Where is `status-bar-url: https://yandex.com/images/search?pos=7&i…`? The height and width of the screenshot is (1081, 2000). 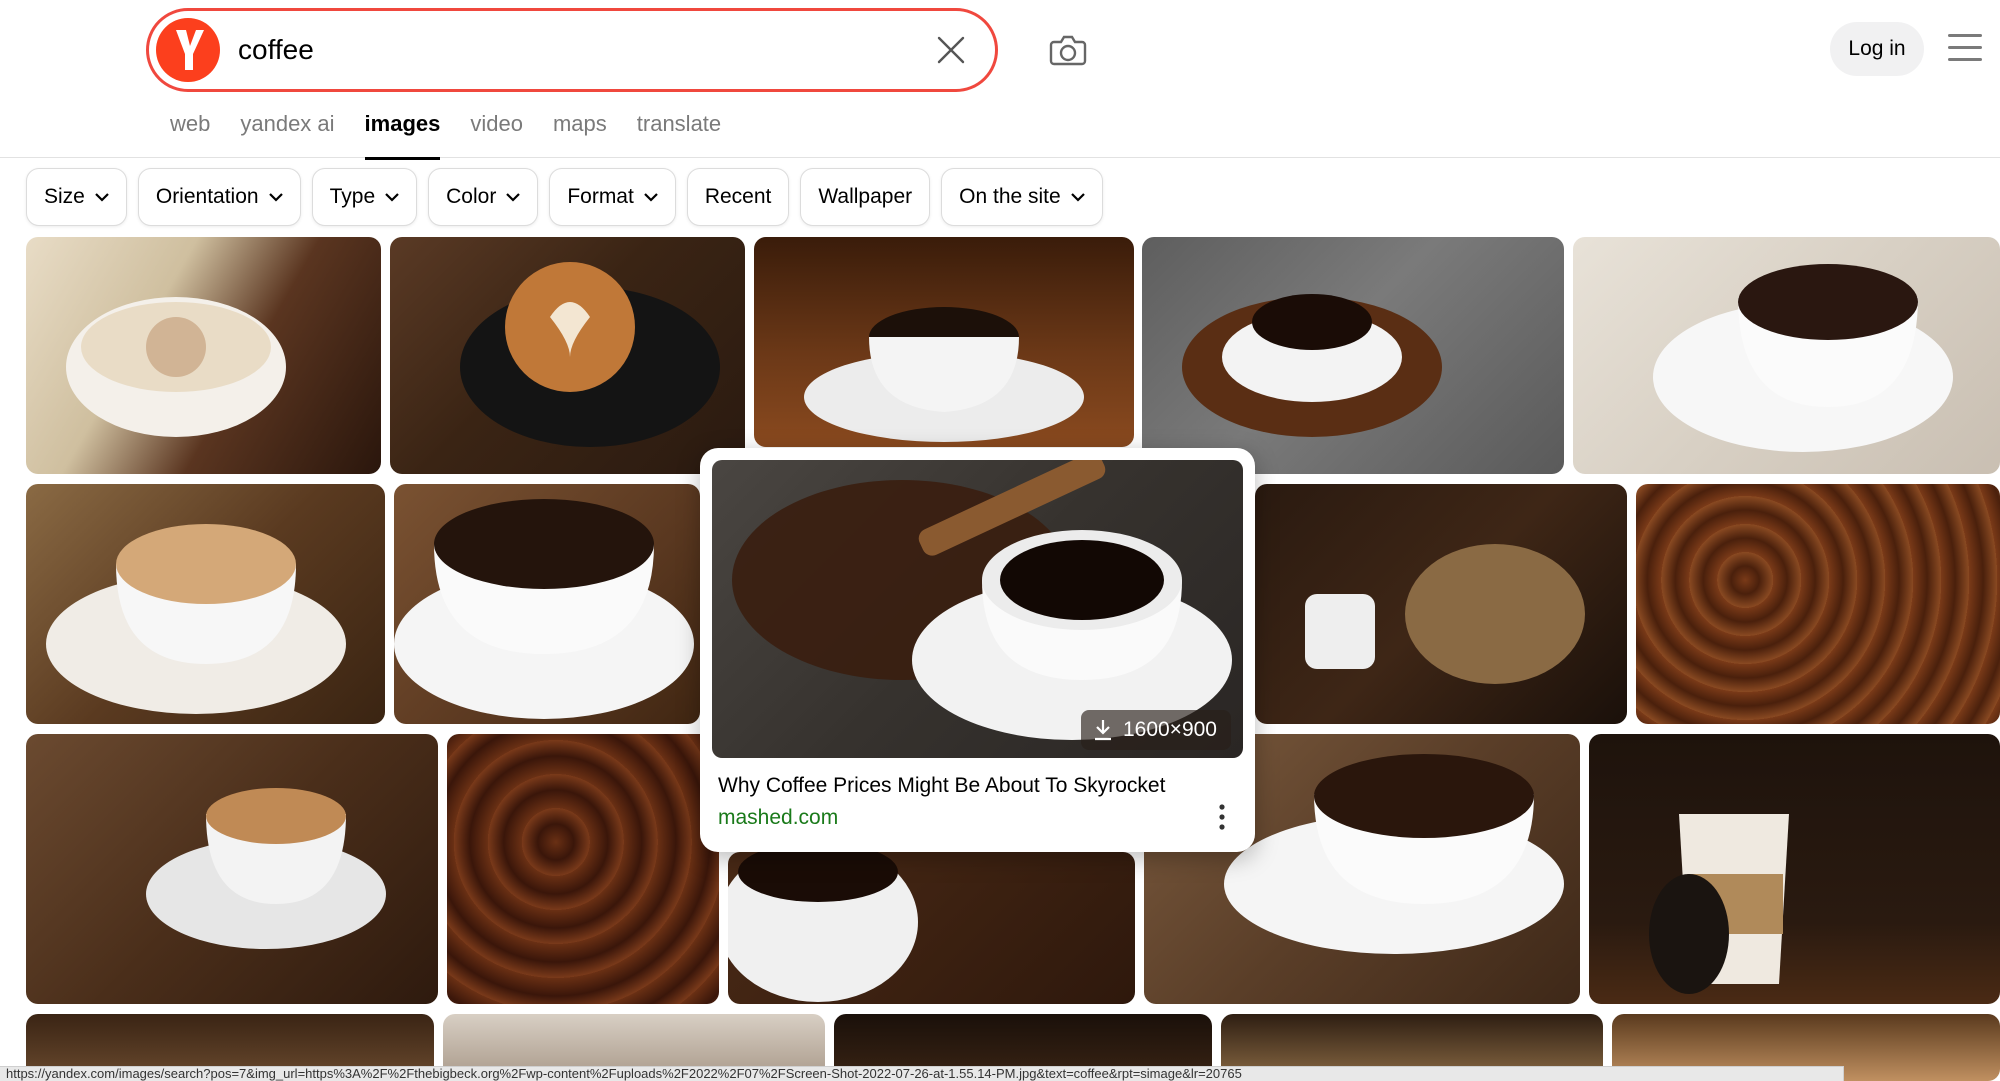
status-bar-url: https://yandex.com/images/search?pos=7&i… is located at coordinates (922, 1073).